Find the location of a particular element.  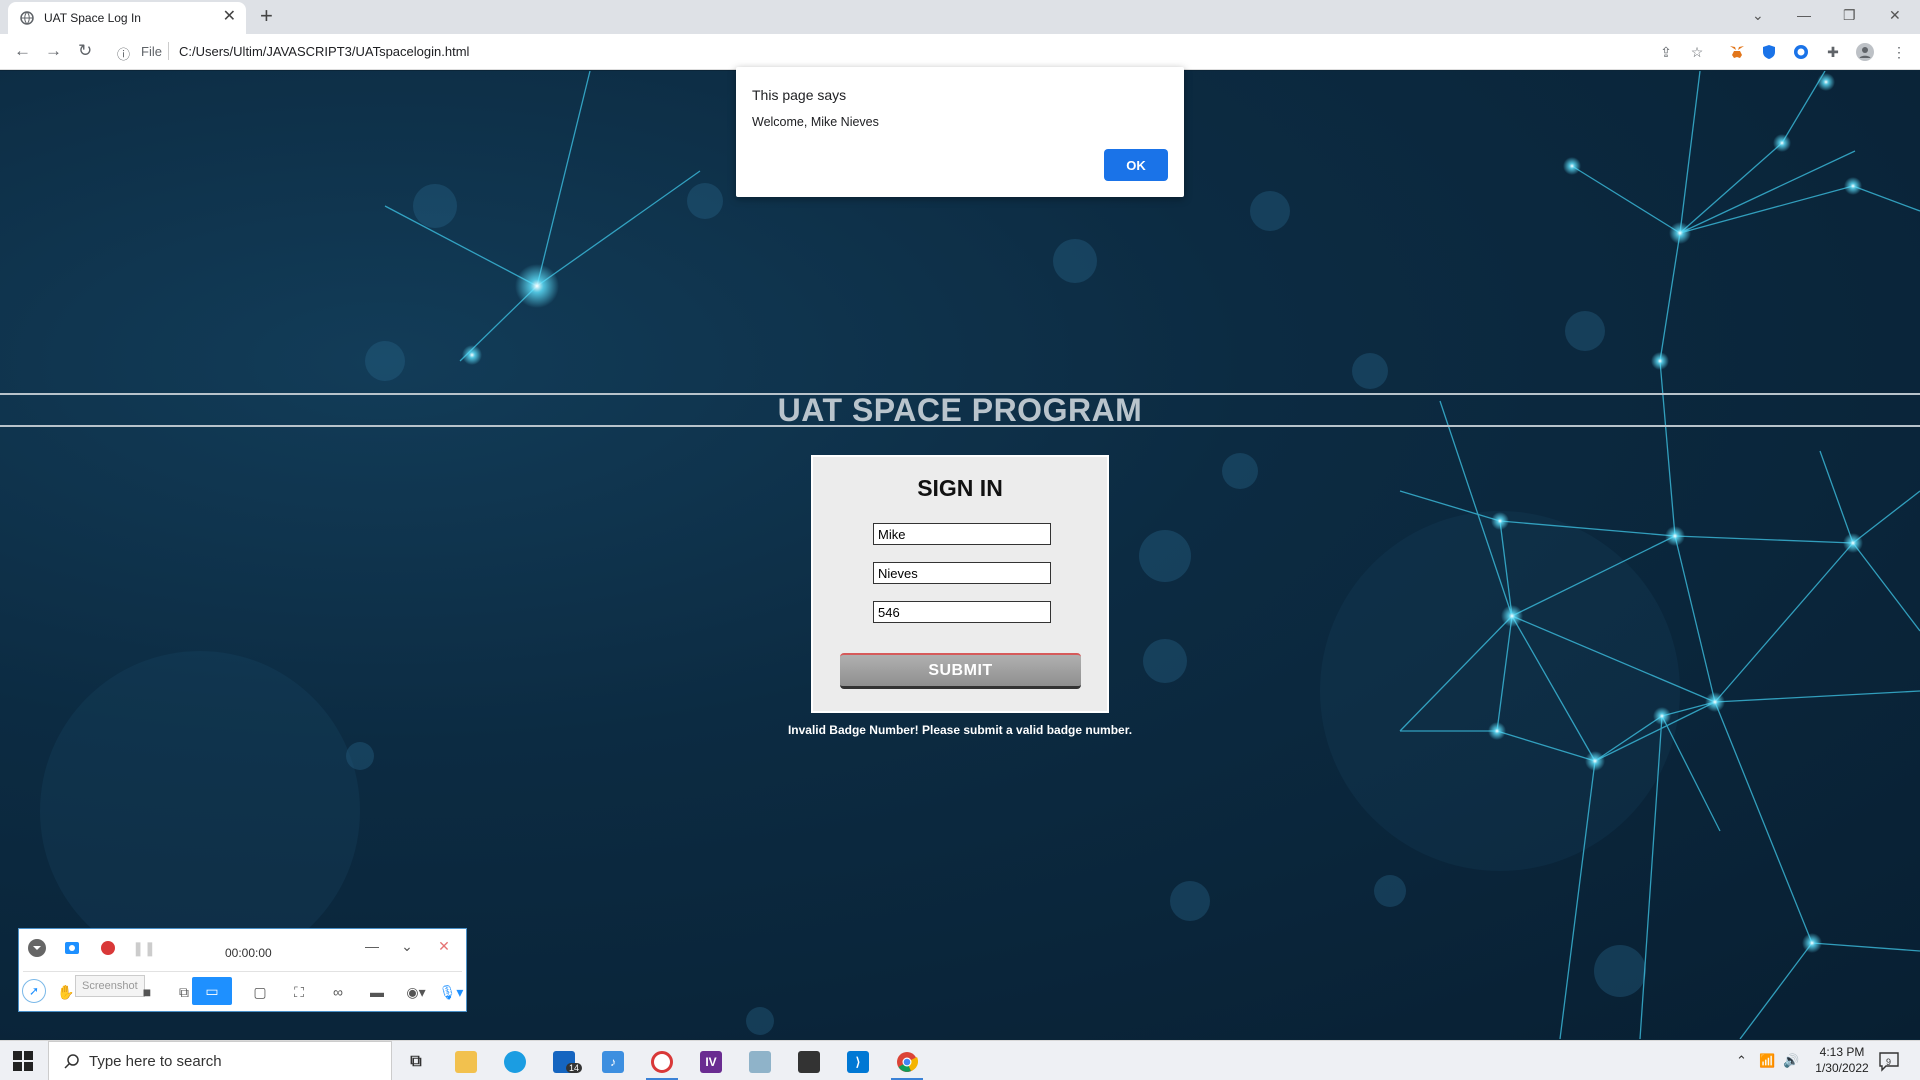

share-icon: ⇪ is located at coordinates (1666, 52).